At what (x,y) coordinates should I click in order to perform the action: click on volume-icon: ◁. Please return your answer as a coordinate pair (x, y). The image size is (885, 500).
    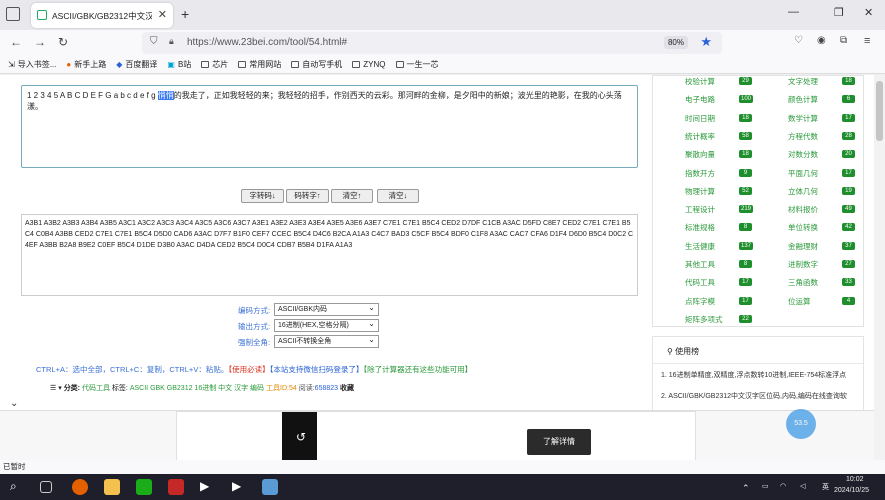
    Looking at the image, I should click on (802, 486).